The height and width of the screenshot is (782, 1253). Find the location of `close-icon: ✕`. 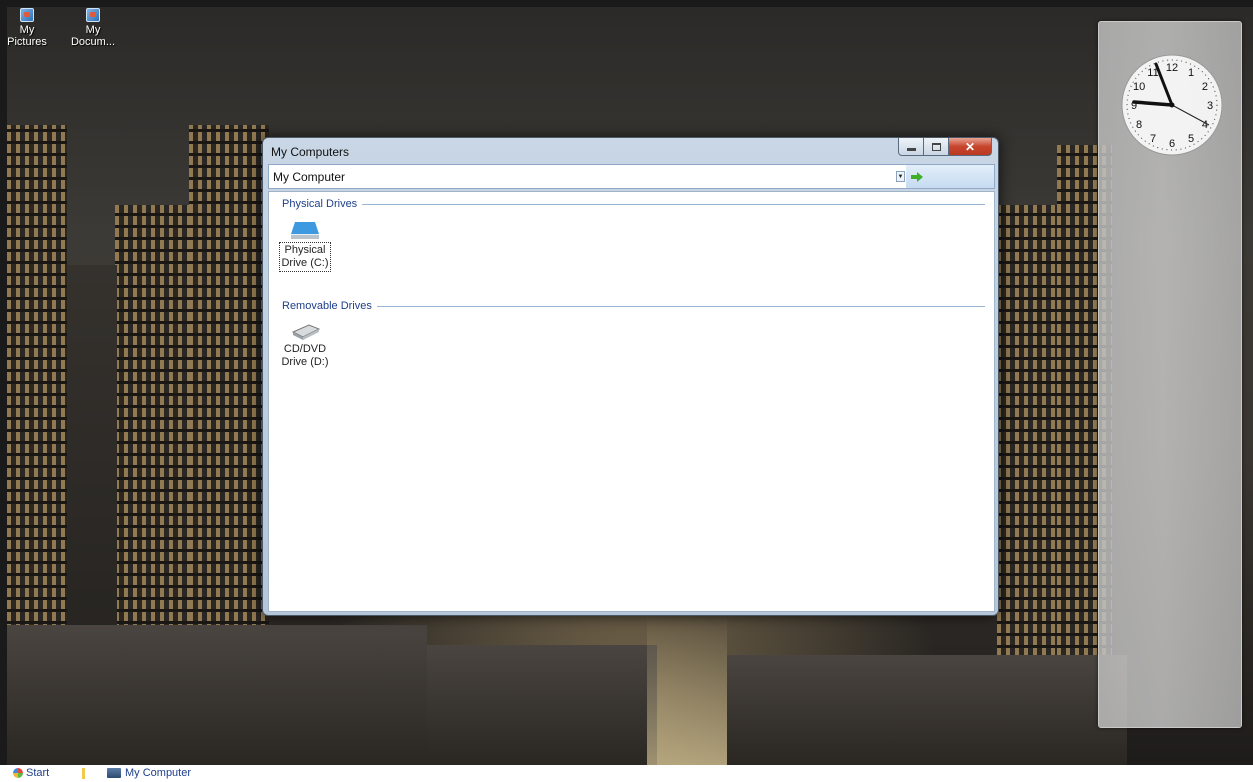

close-icon: ✕ is located at coordinates (970, 146).